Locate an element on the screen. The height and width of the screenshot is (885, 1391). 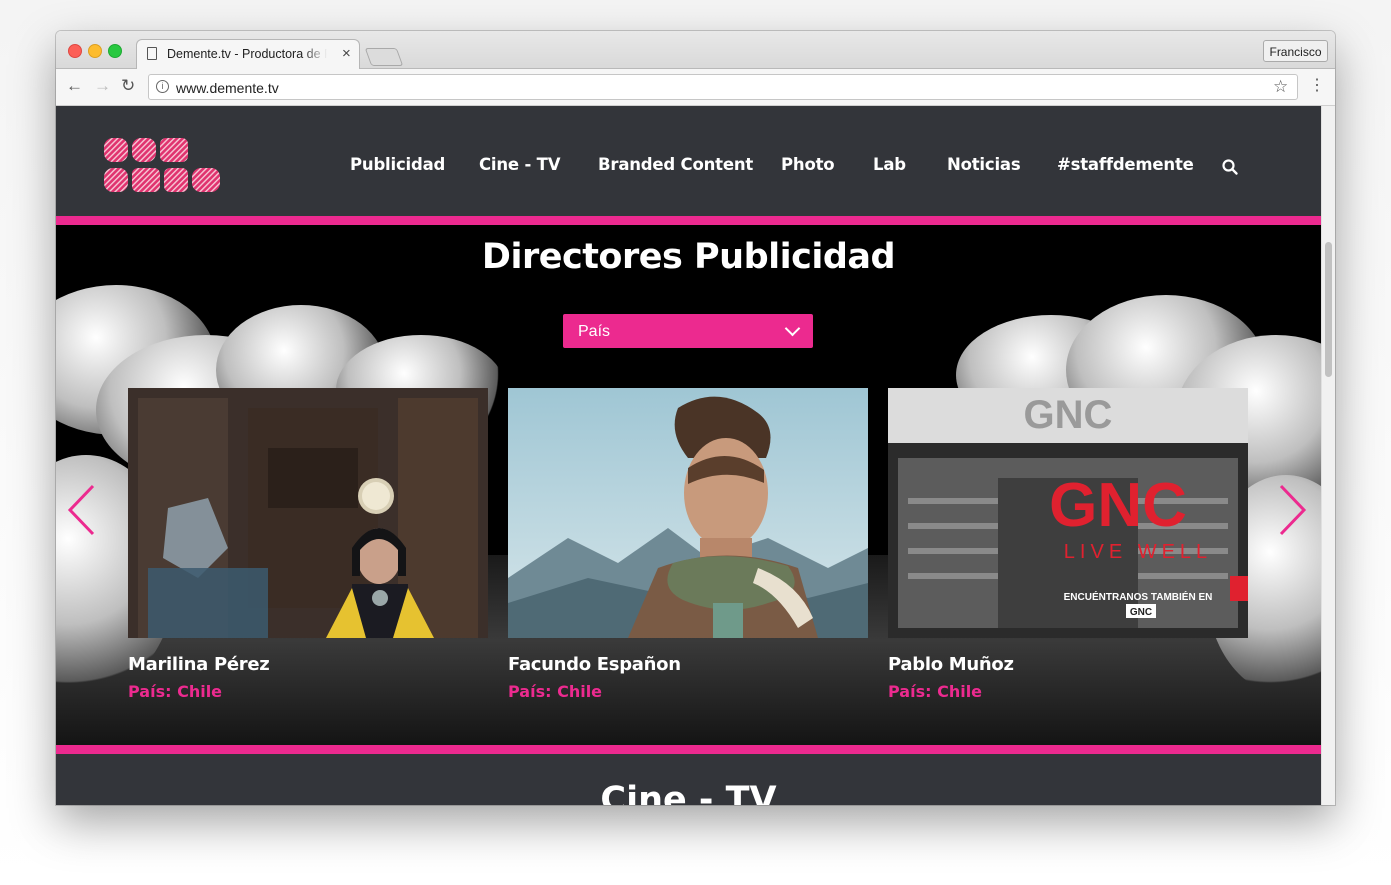
search-icon is located at coordinates (1230, 167).